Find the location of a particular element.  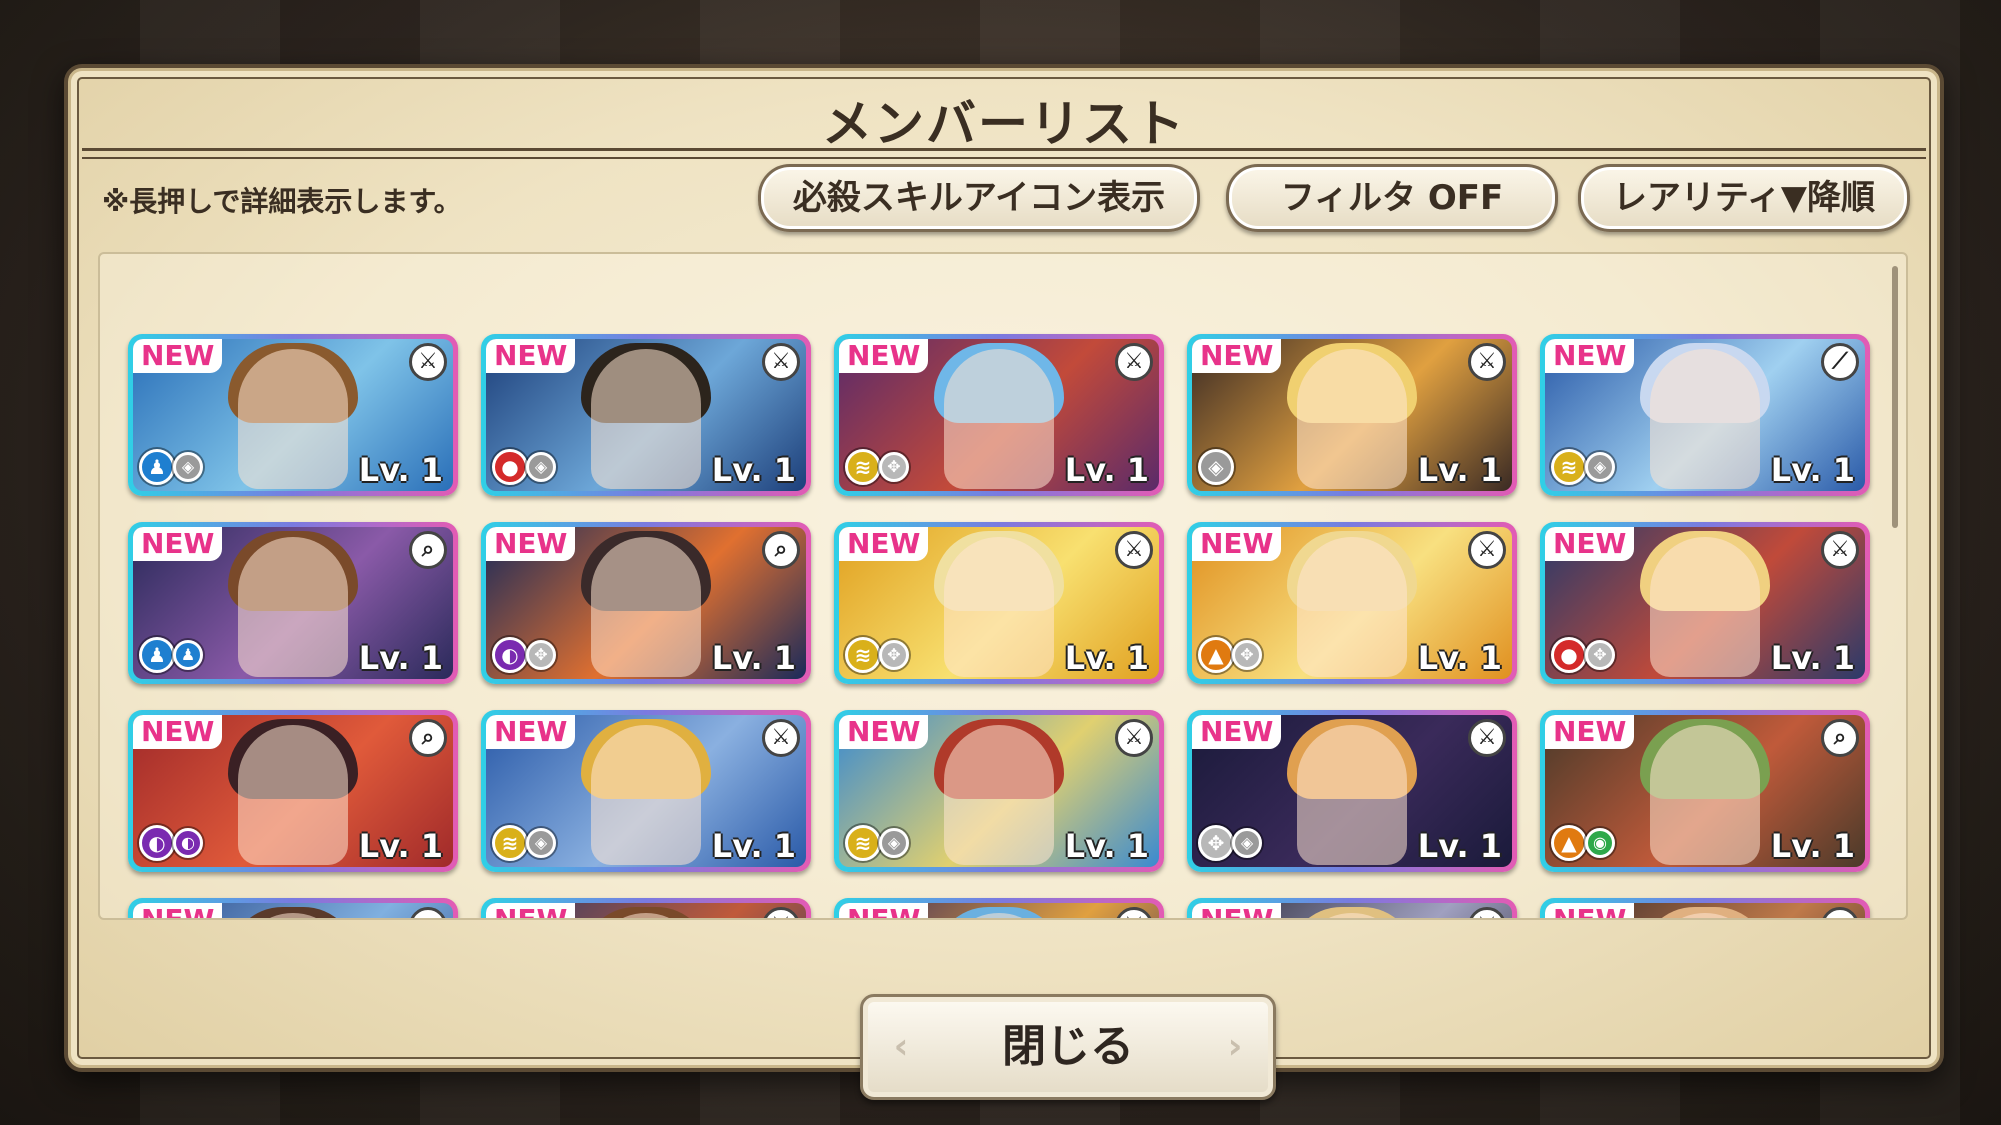

member-card: NEW⚔≋ is located at coordinates (999, 908).